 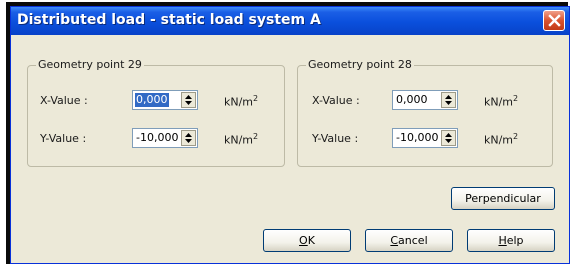 What do you see at coordinates (413, 240) in the screenshot?
I see `cancel-label: ancel` at bounding box center [413, 240].